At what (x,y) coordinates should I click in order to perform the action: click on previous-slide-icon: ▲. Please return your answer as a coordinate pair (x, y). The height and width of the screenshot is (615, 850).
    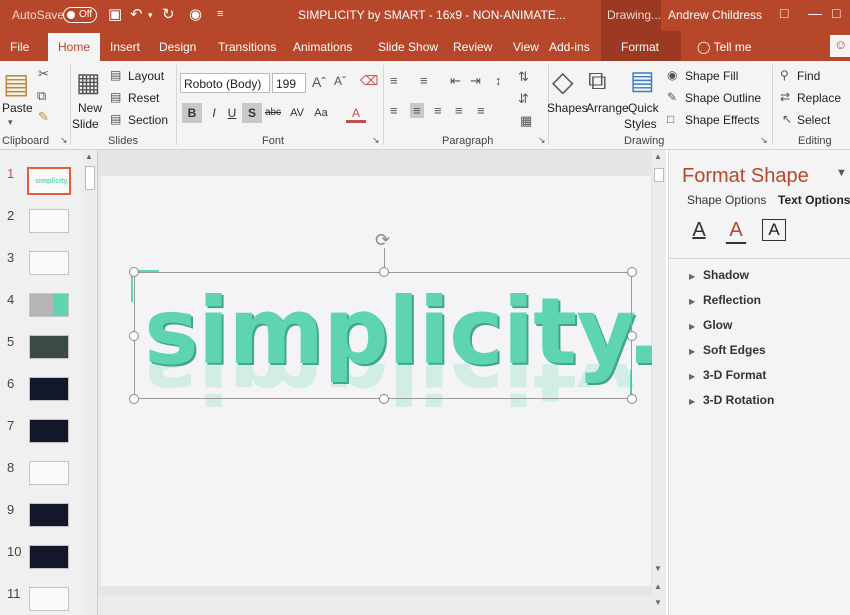
    Looking at the image, I should click on (658, 586).